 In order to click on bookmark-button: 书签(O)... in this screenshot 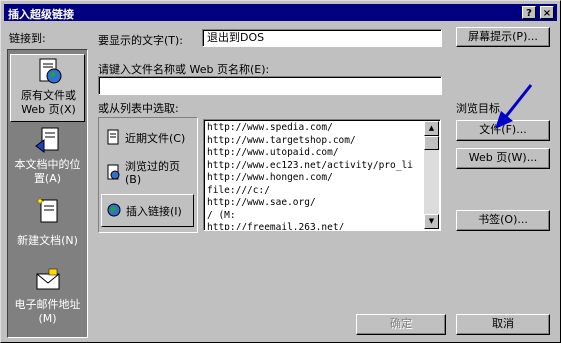, I will do `click(503, 220)`.